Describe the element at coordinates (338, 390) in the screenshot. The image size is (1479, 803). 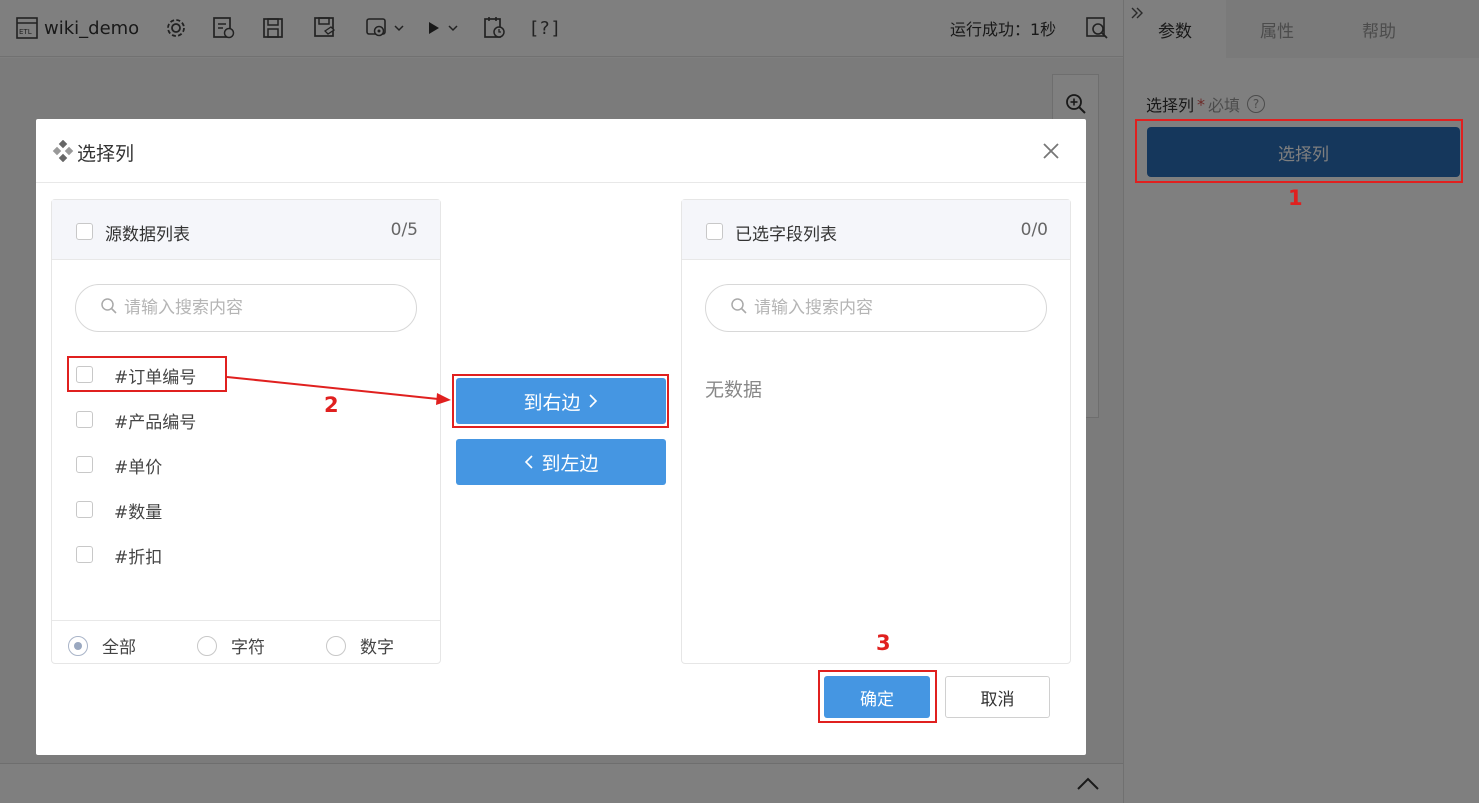
I see `annotation-arrow` at that location.